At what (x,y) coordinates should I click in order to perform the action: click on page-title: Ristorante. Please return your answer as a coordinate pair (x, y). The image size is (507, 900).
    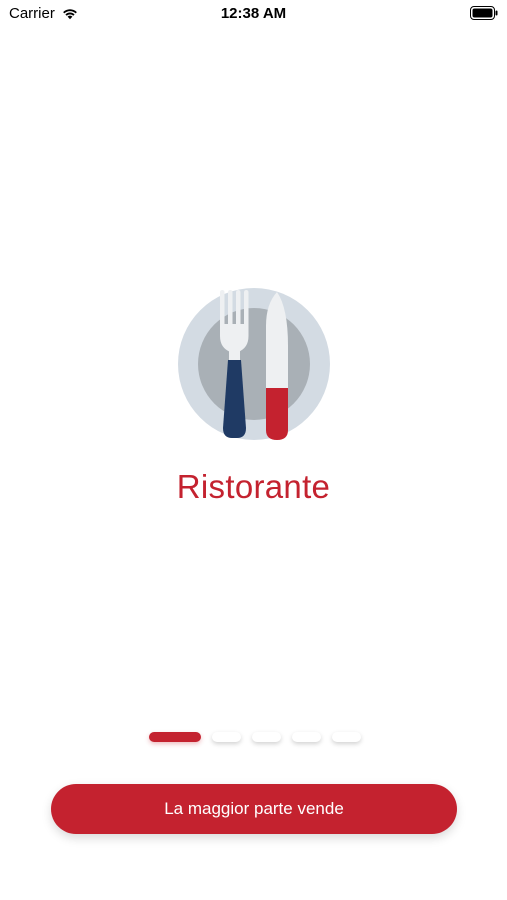
    Looking at the image, I should click on (253, 486).